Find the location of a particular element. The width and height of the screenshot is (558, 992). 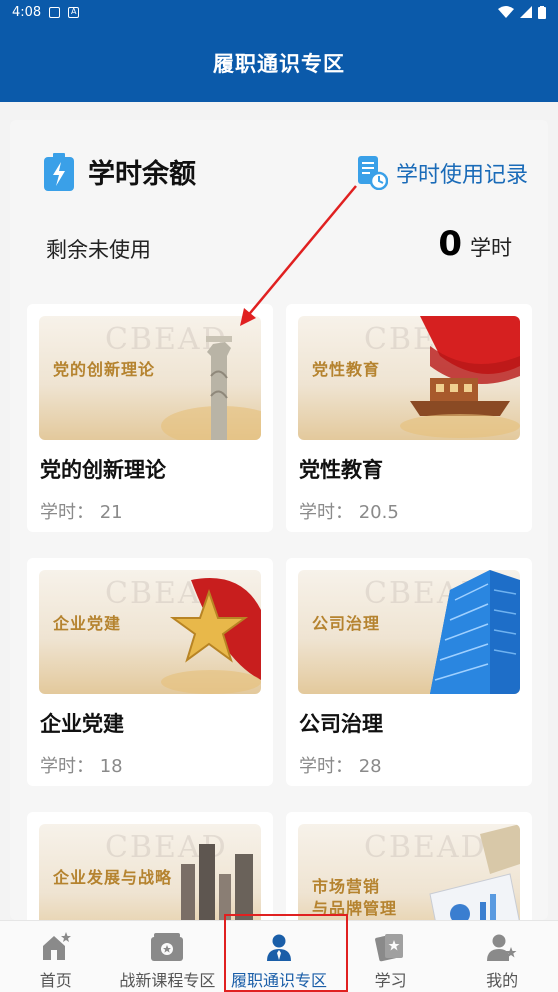

course-banner: CBEAD 企业党建 is located at coordinates (150, 632).